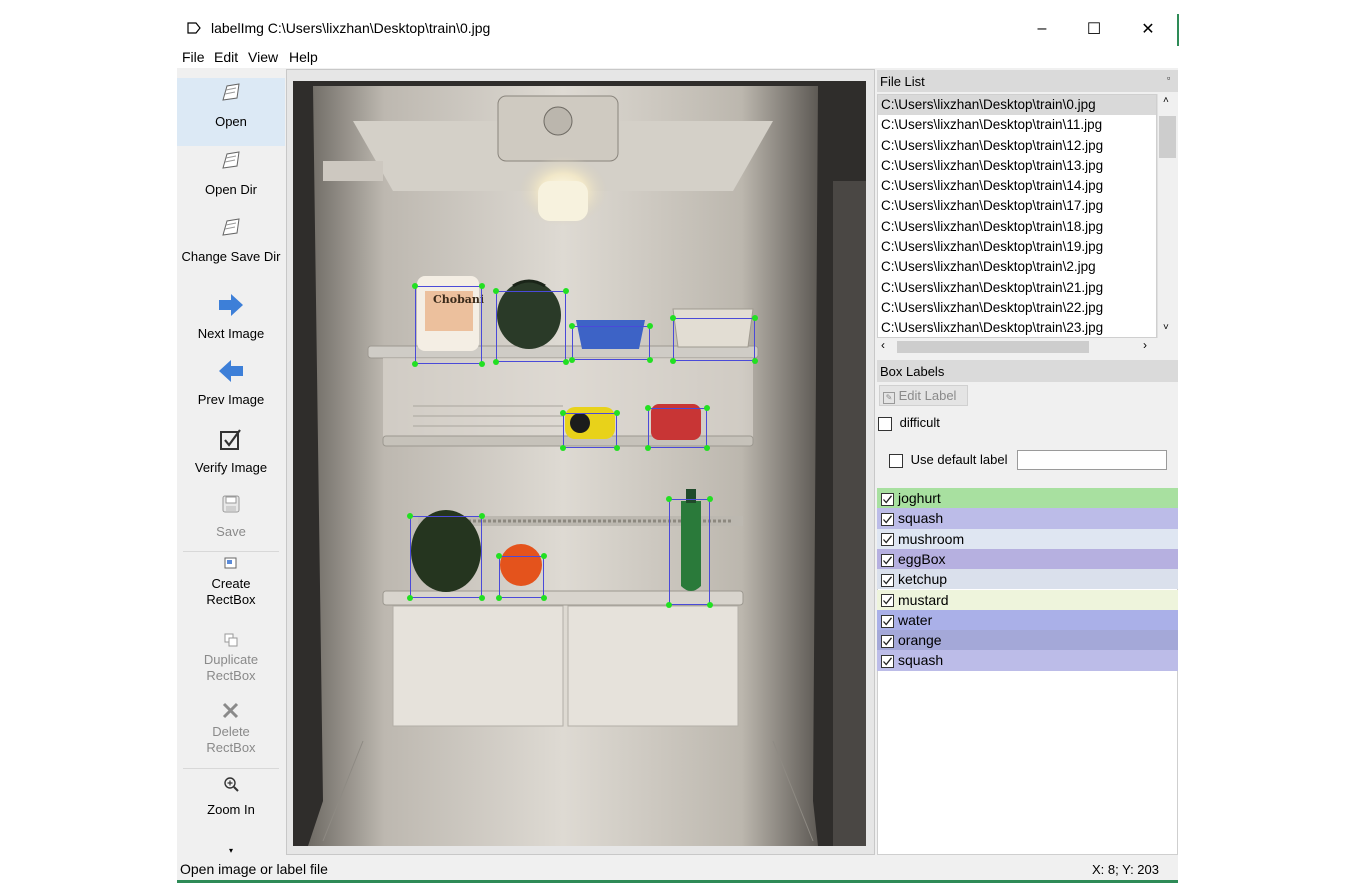 The height and width of the screenshot is (895, 1357). What do you see at coordinates (885, 423) in the screenshot?
I see `difficult-checkbox-box` at bounding box center [885, 423].